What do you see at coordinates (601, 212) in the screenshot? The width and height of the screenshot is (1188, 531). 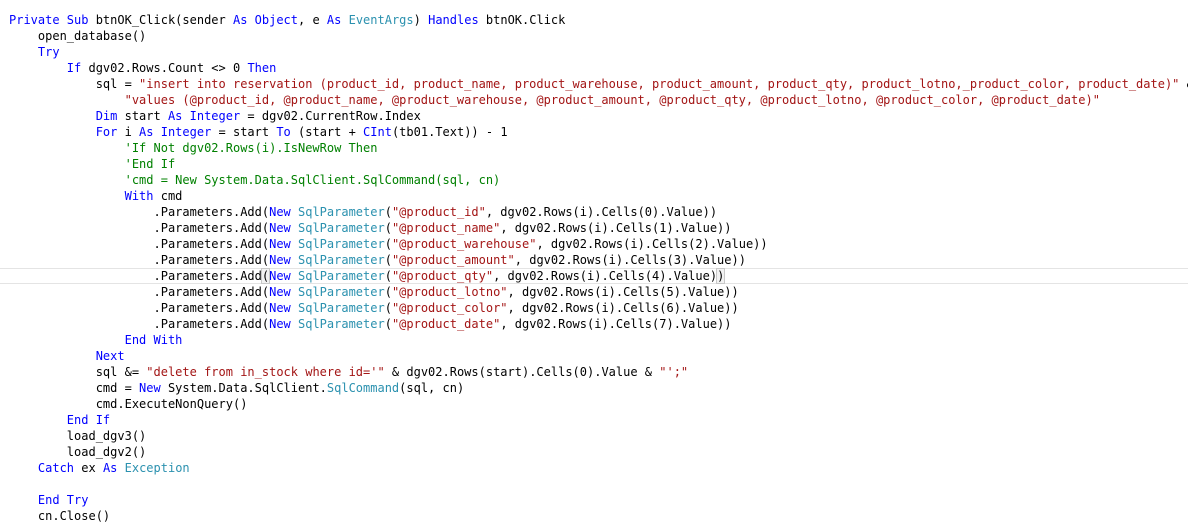 I see `code-token-plain-text: , dgv02.Rows(i).Cells(0).Value))` at bounding box center [601, 212].